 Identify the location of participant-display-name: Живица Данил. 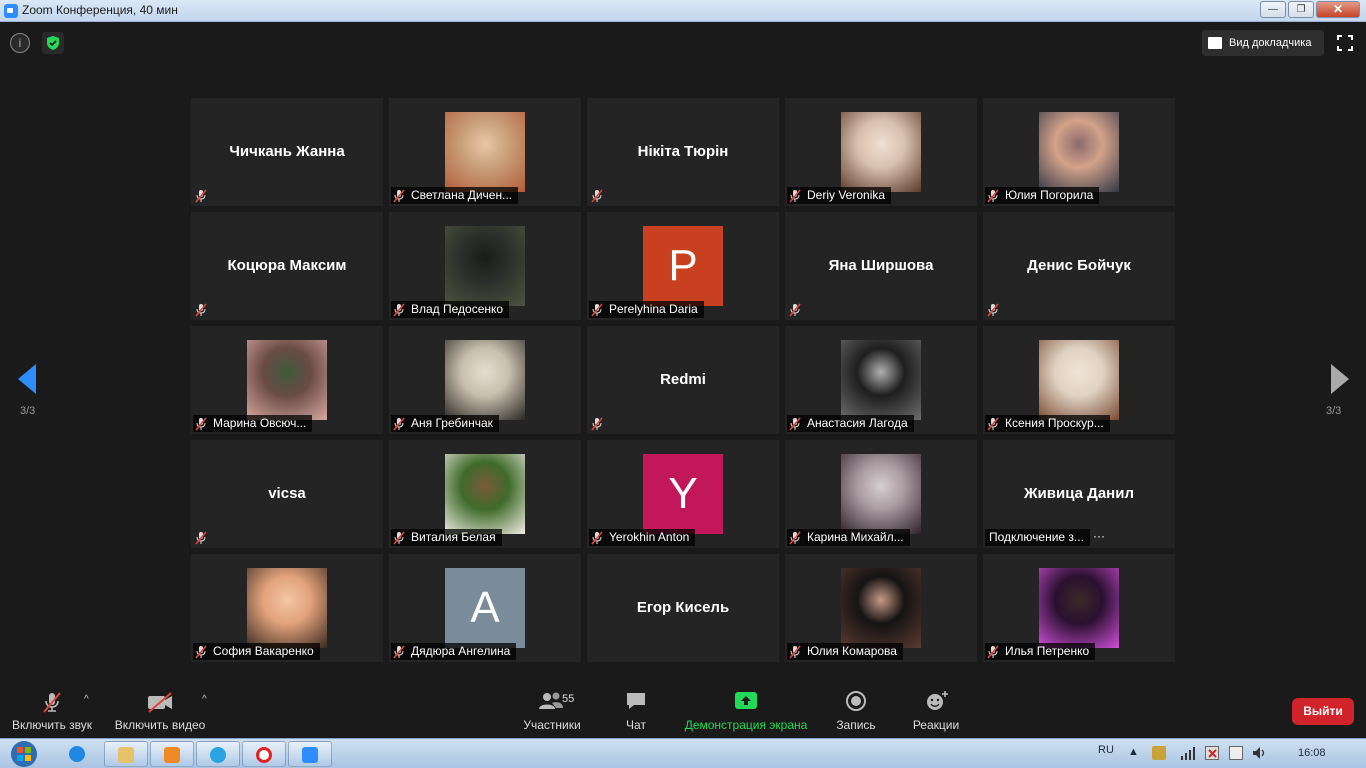
(1079, 493).